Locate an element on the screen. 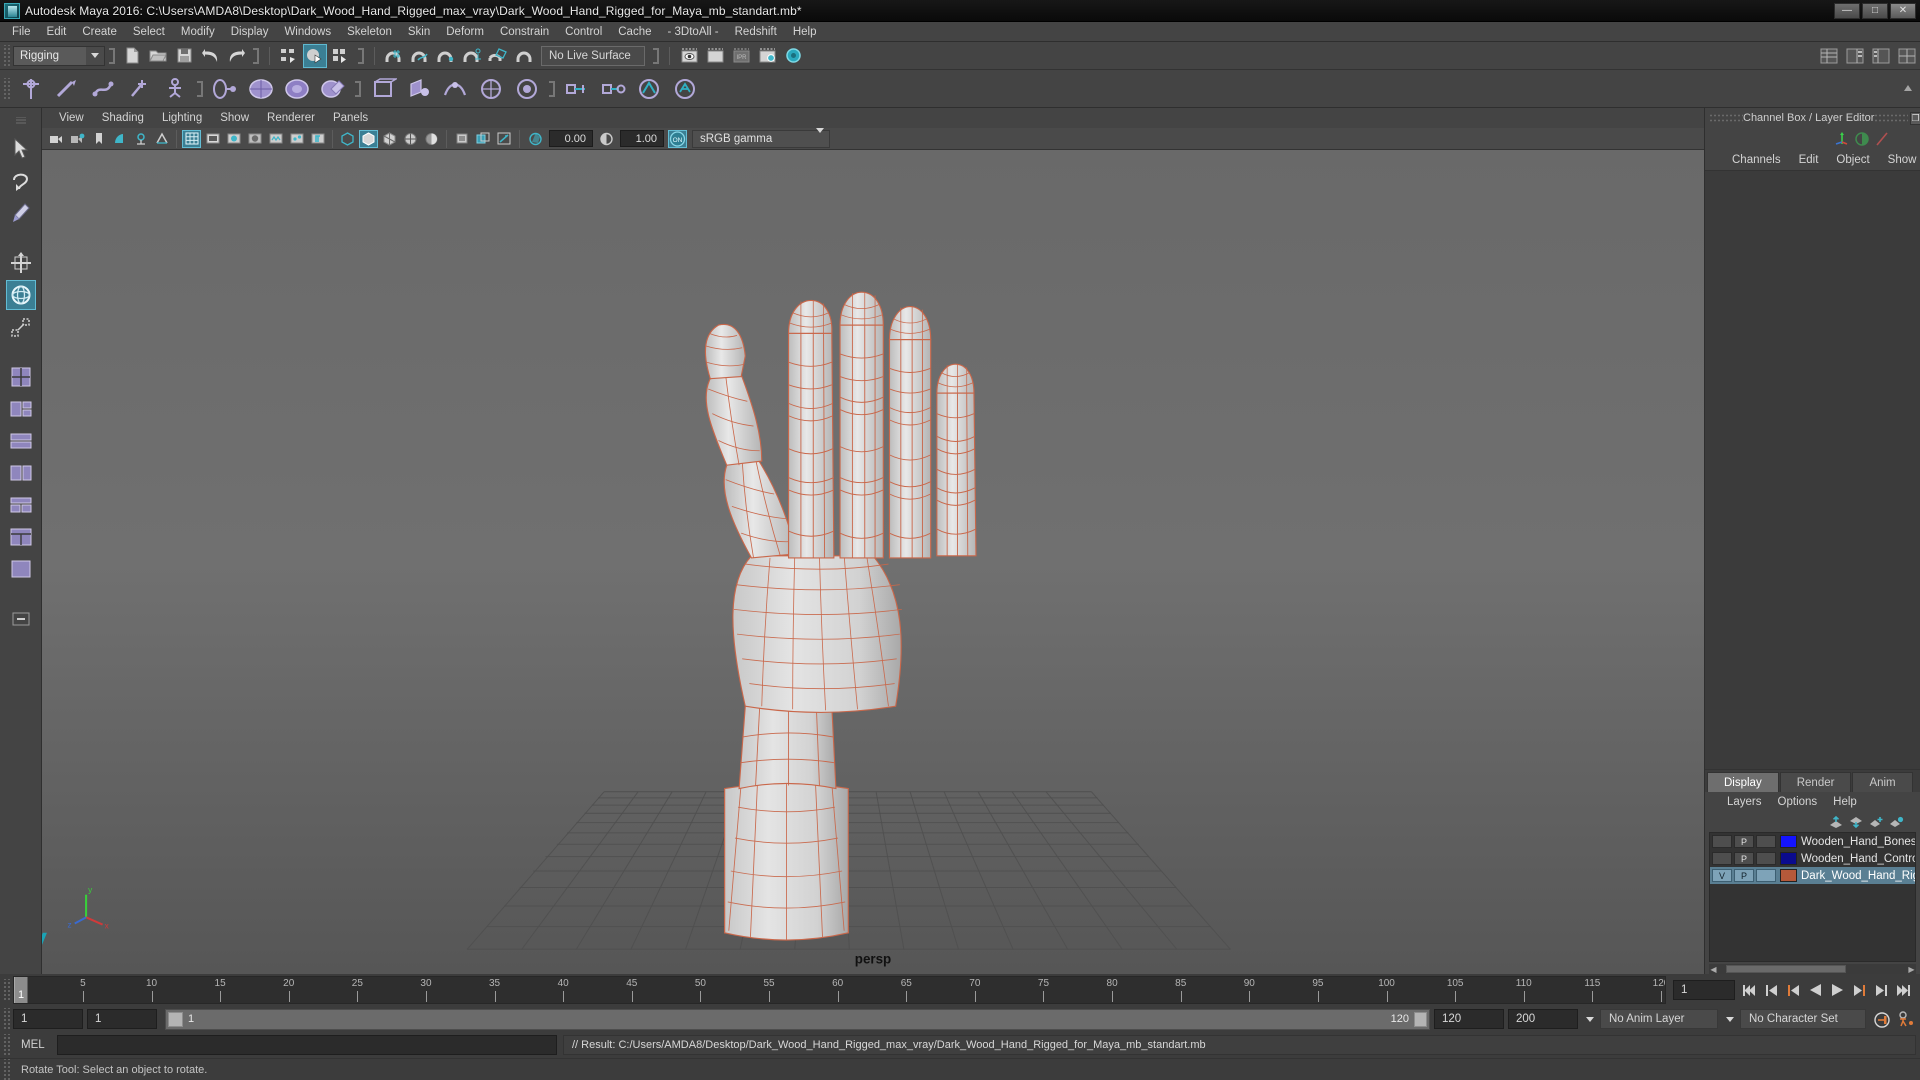  shelf-scroll-up-icon is located at coordinates (1908, 88).